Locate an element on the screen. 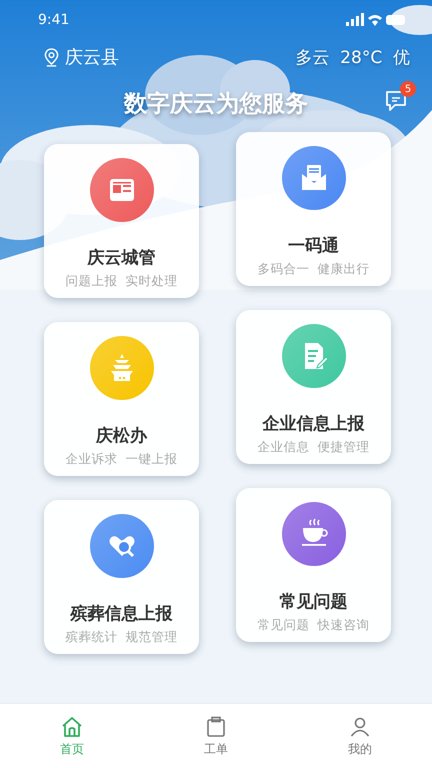  service-subtitle: 企业诉求 一键上报 is located at coordinates (122, 459).